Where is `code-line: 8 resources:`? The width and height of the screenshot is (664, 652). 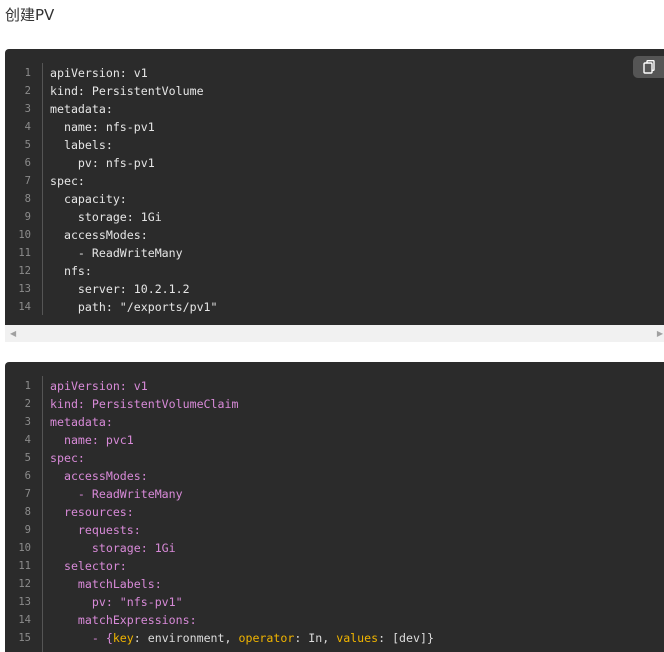
code-line: 8 resources: is located at coordinates (334, 512).